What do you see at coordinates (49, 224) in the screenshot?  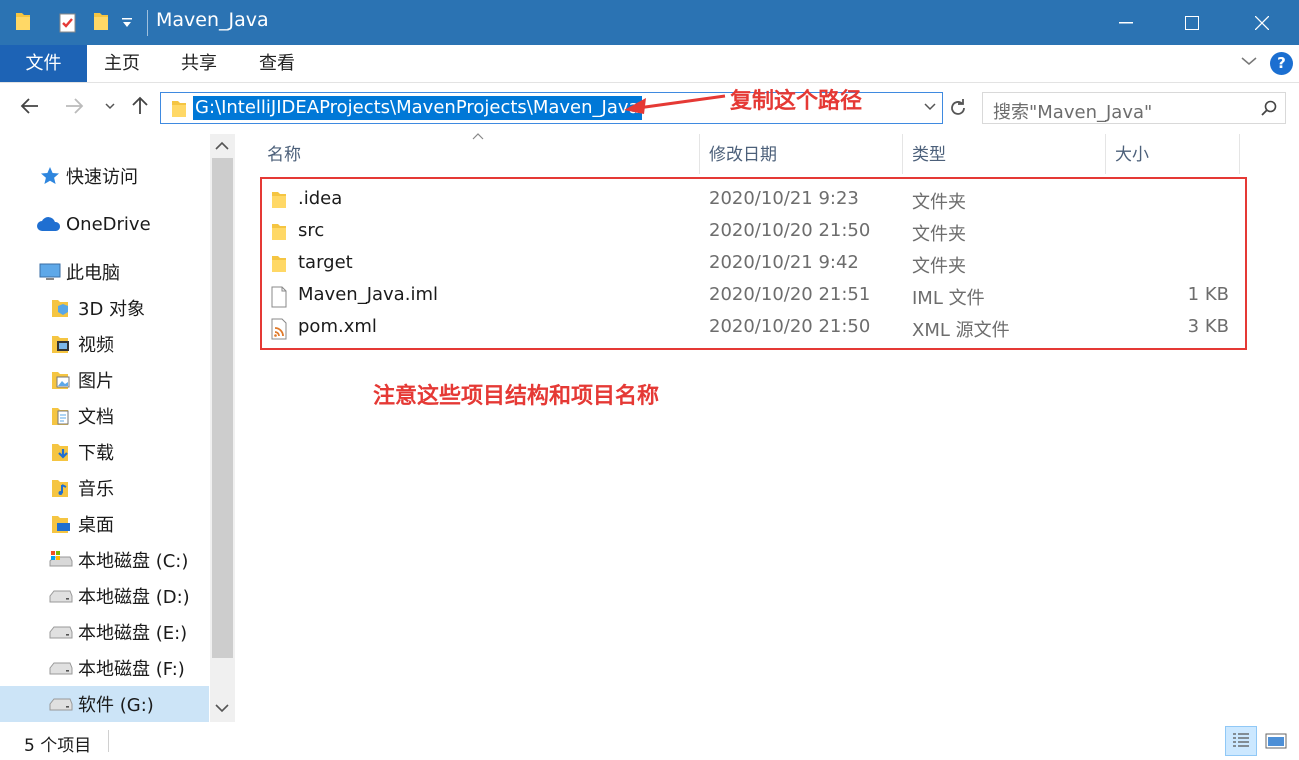 I see `cloud-icon` at bounding box center [49, 224].